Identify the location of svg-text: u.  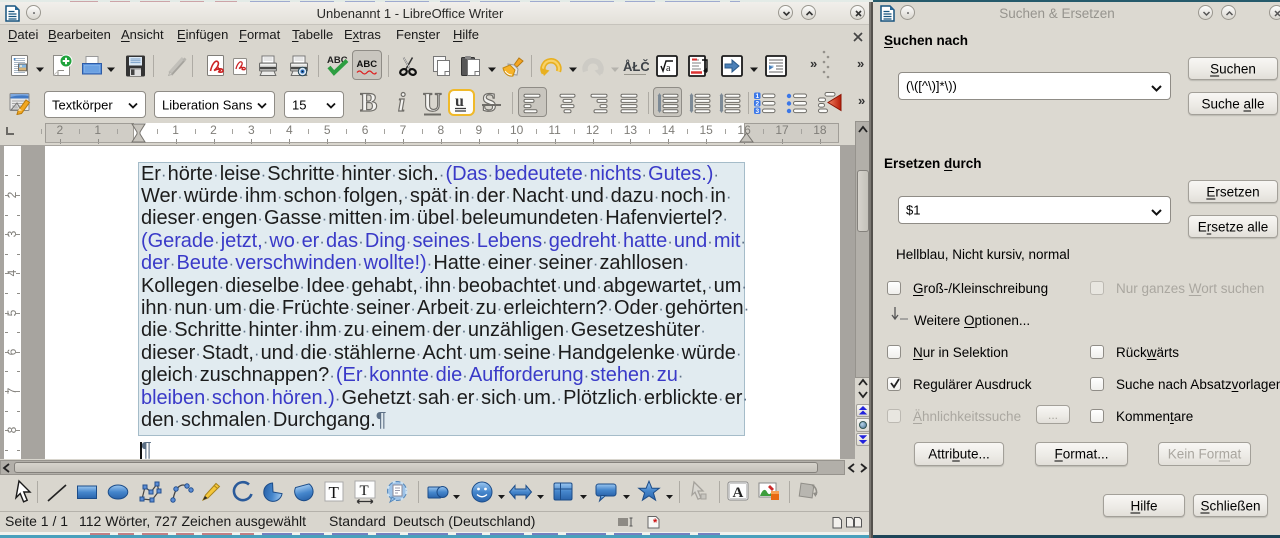
(459, 101).